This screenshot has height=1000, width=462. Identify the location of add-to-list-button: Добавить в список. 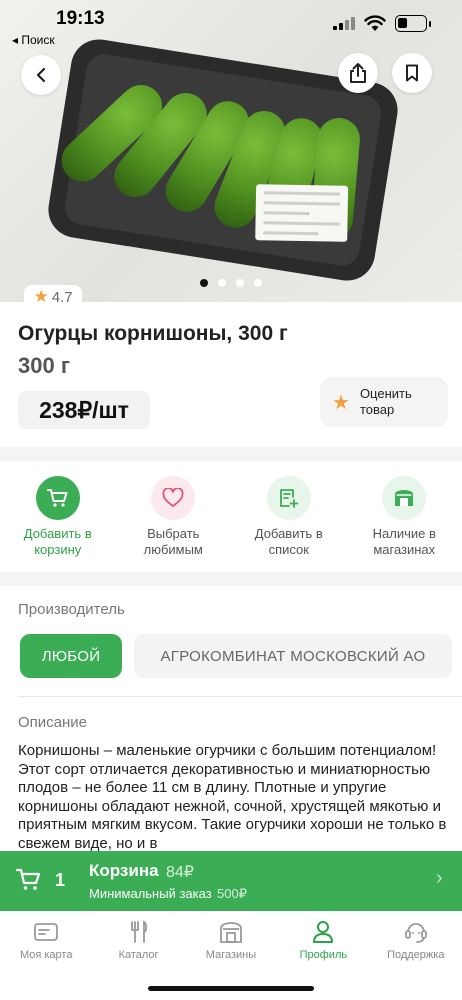
(289, 521).